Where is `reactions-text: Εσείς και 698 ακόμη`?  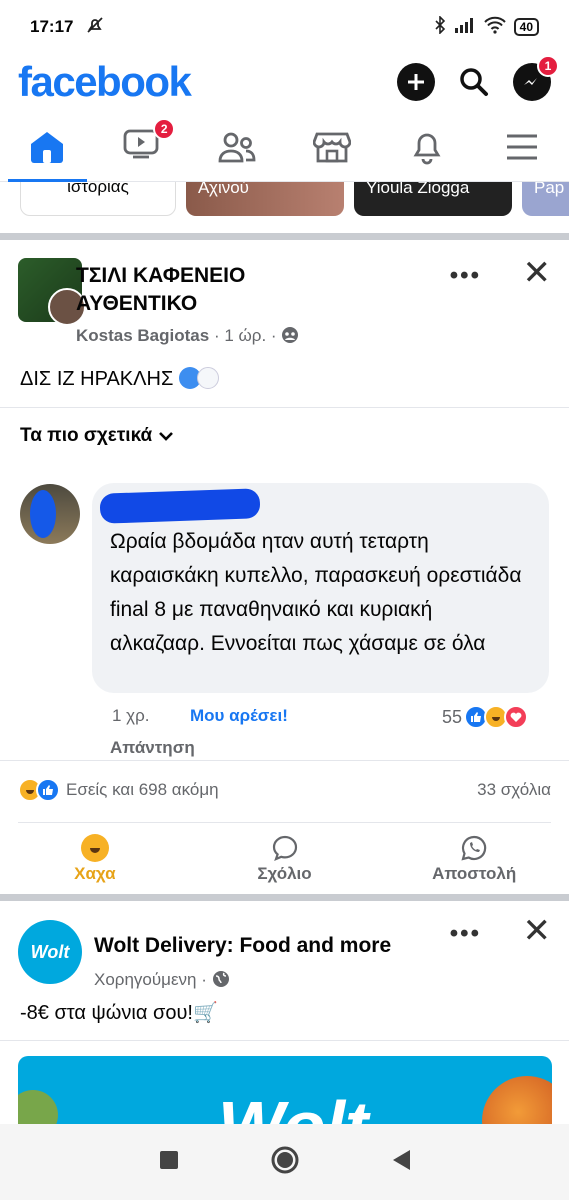
reactions-text: Εσείς και 698 ακόμη is located at coordinates (142, 789).